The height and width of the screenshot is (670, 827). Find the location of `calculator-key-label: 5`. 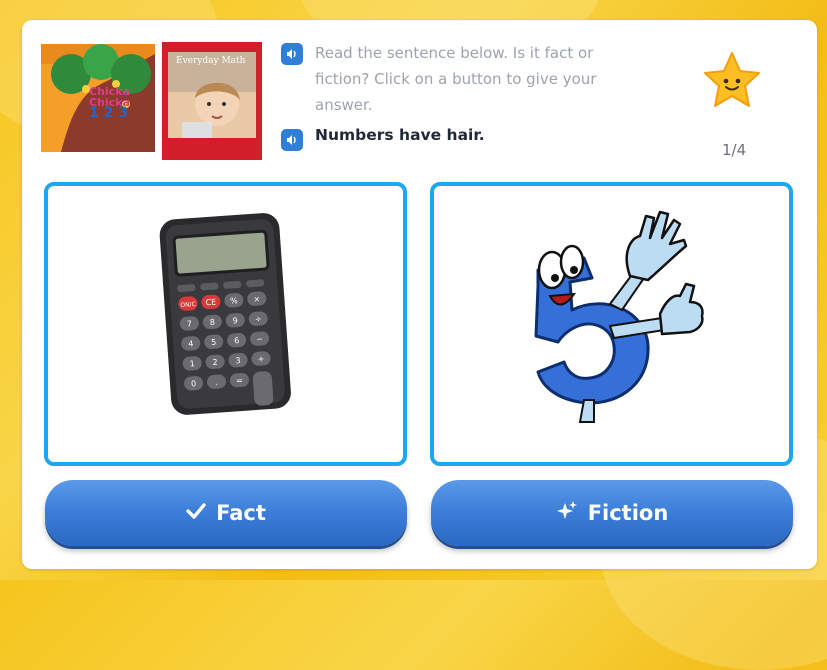

calculator-key-label: 5 is located at coordinates (214, 342).